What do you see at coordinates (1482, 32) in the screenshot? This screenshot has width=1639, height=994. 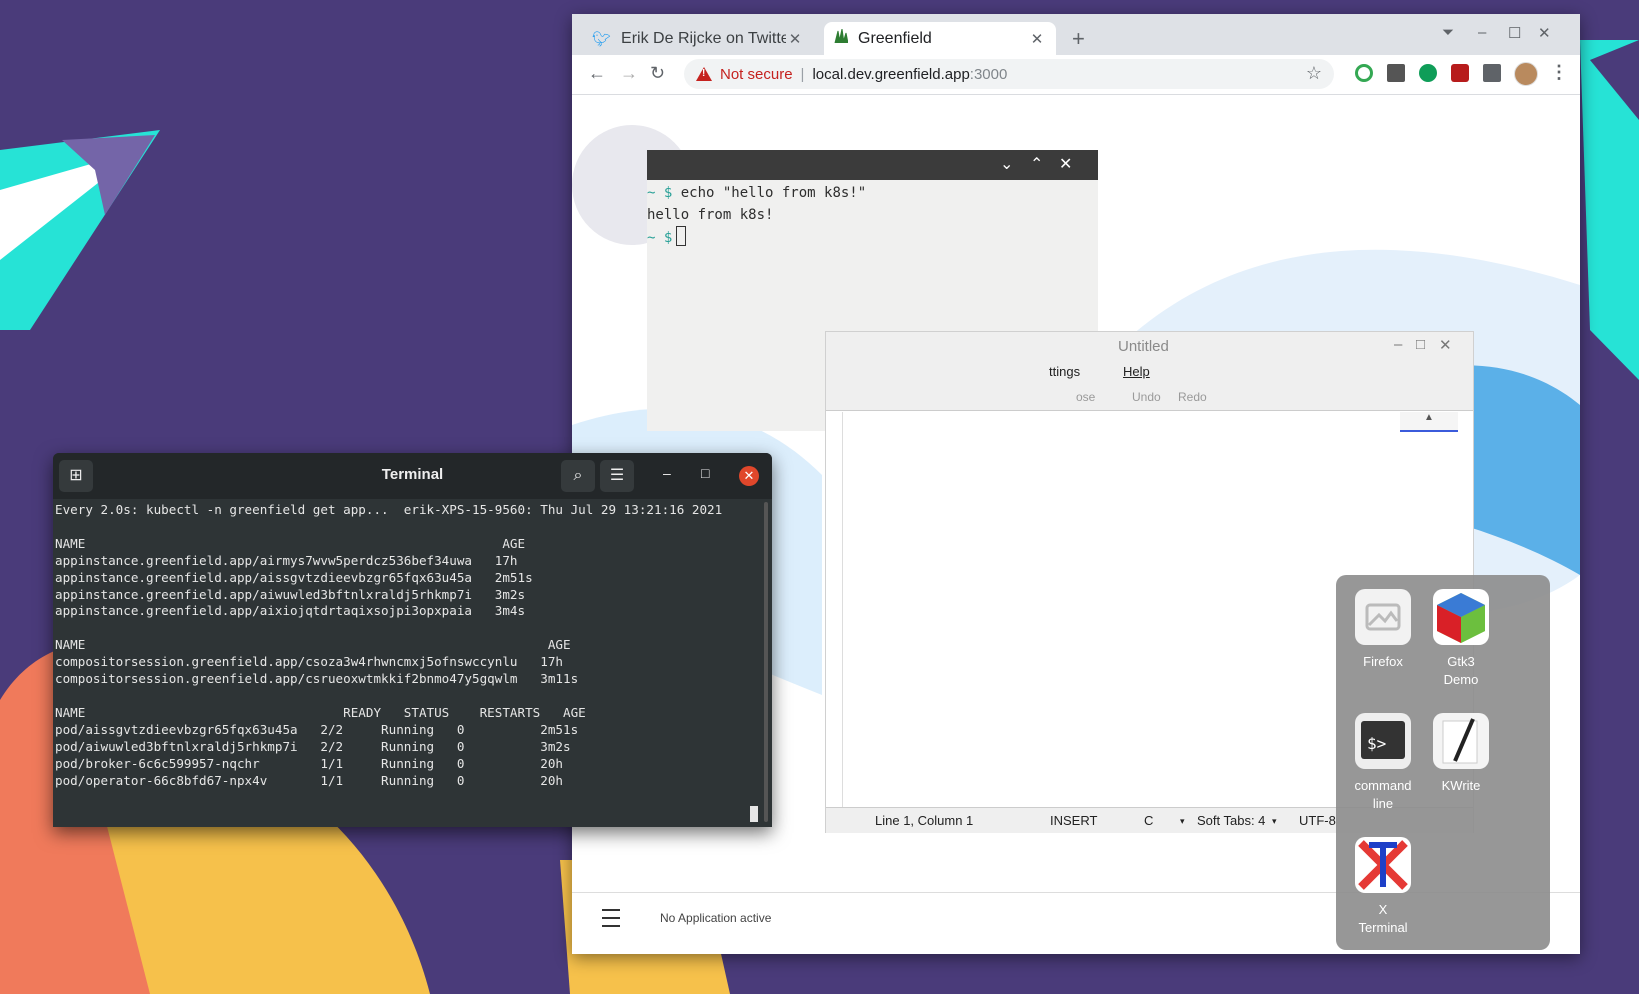 I see `minimize-button: –` at bounding box center [1482, 32].